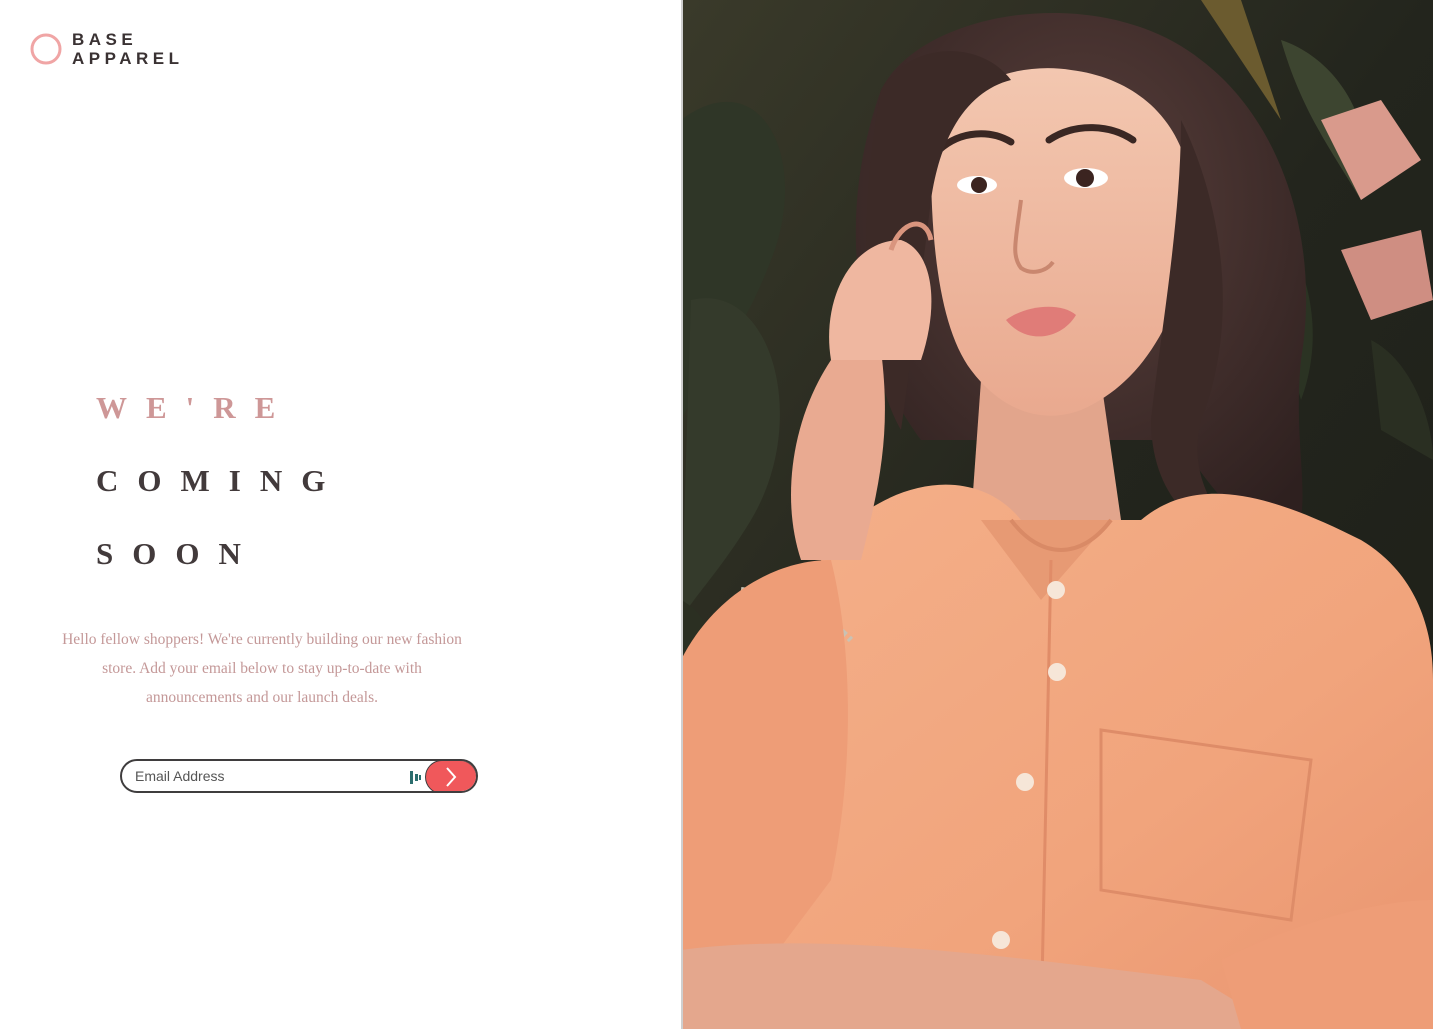  I want to click on brand-logo: BASE APPAREL, so click(106, 50).